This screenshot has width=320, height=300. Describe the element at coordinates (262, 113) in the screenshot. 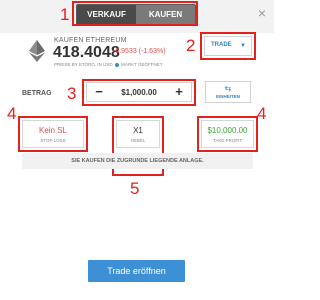

I see `annotation-number-4-right: 4` at that location.